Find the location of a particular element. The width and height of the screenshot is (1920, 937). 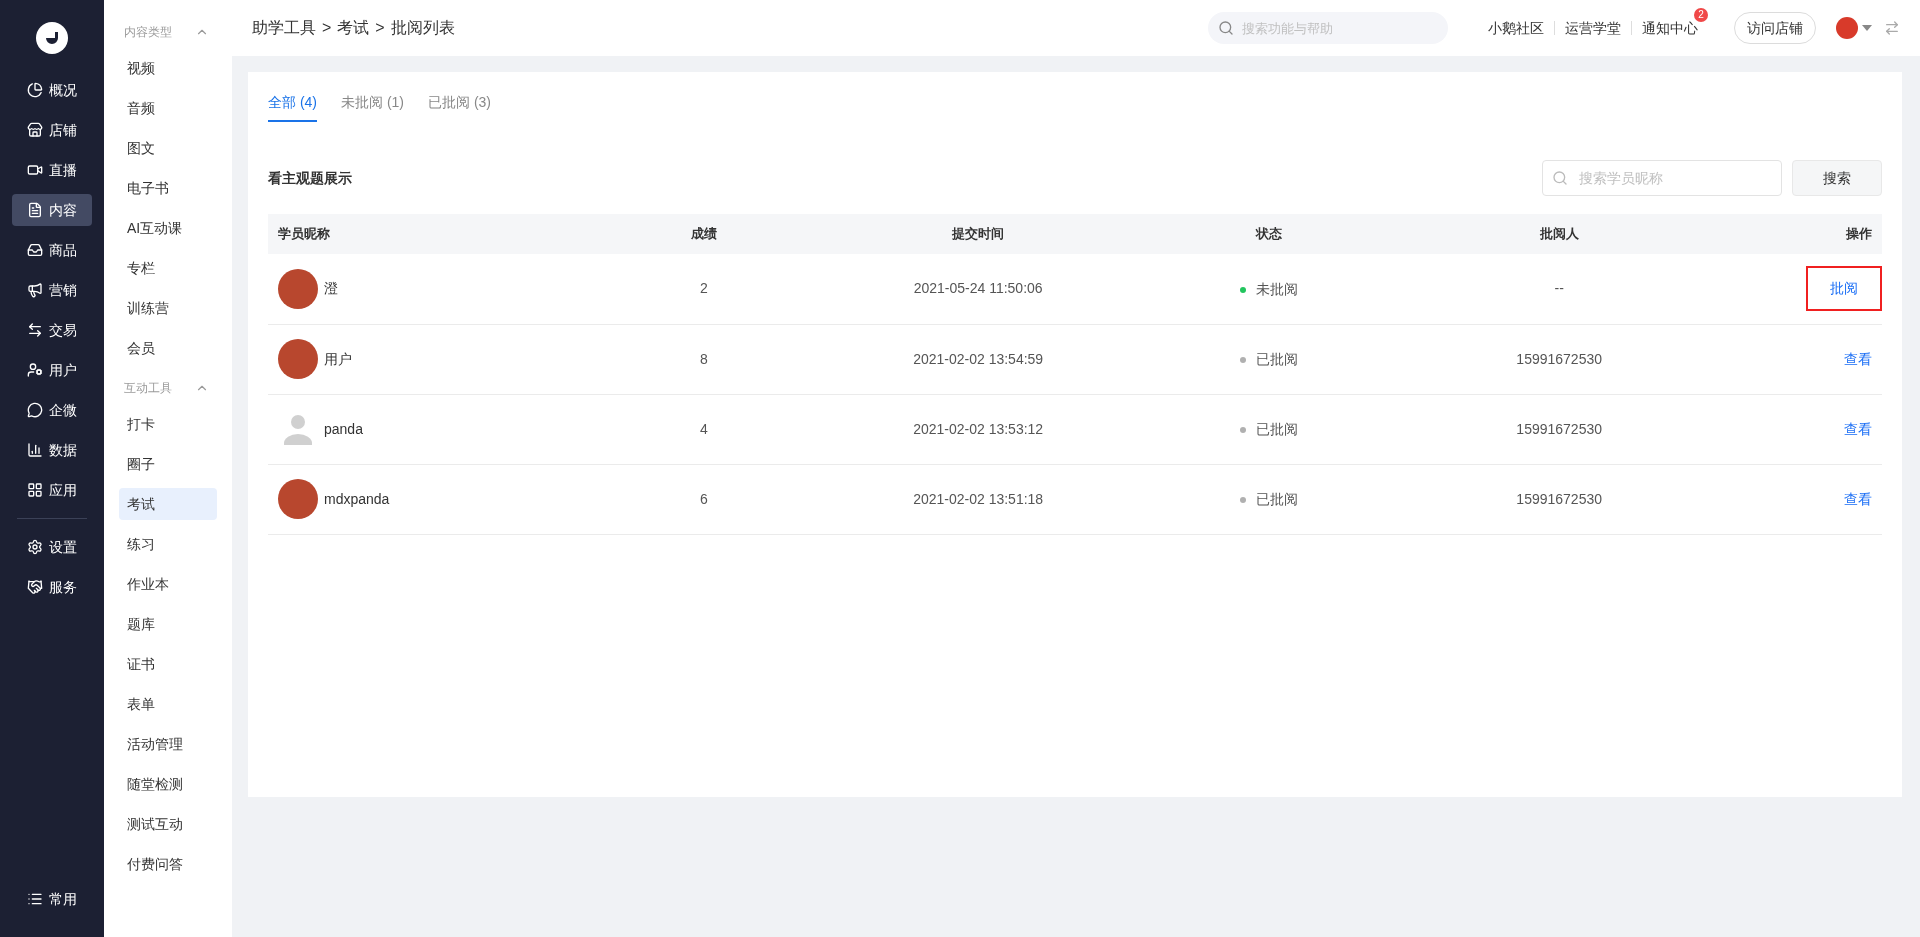

avatar-icon is located at coordinates (1847, 28).